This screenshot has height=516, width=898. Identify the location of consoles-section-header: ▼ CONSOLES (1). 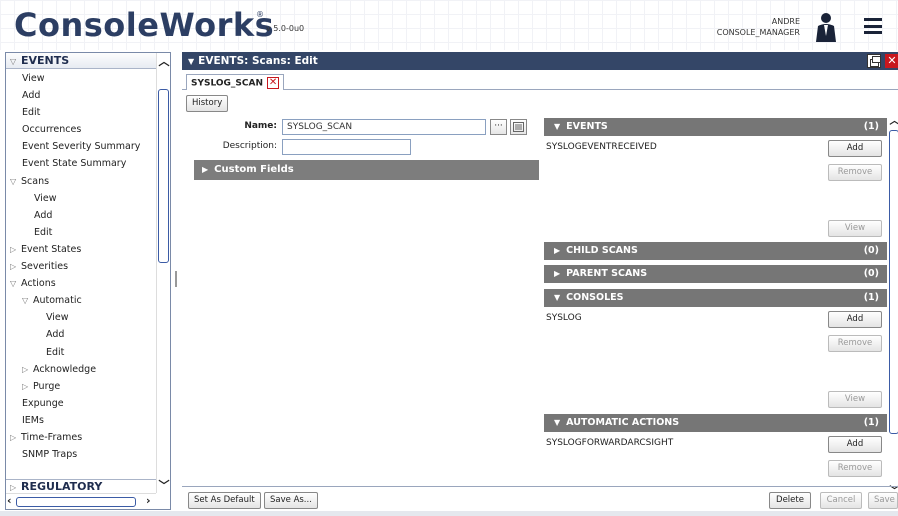
(715, 298).